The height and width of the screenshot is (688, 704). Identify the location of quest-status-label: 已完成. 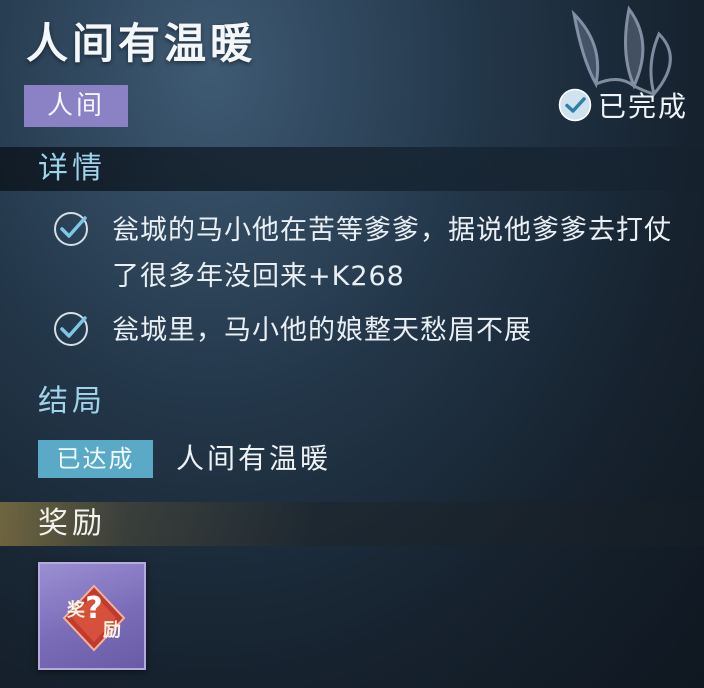
(642, 106).